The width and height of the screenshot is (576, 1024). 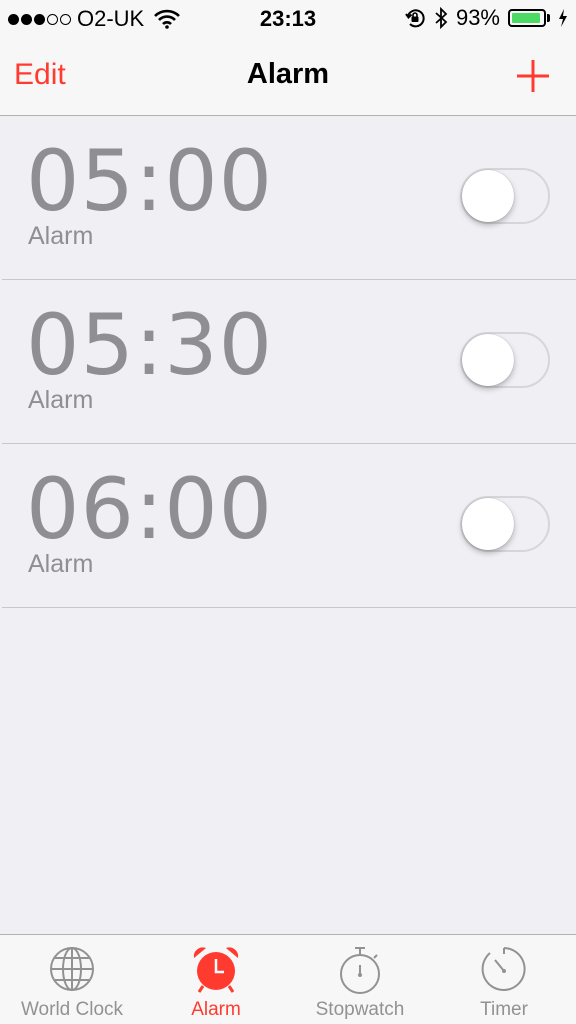 I want to click on tab-label: Stopwatch, so click(x=360, y=1009).